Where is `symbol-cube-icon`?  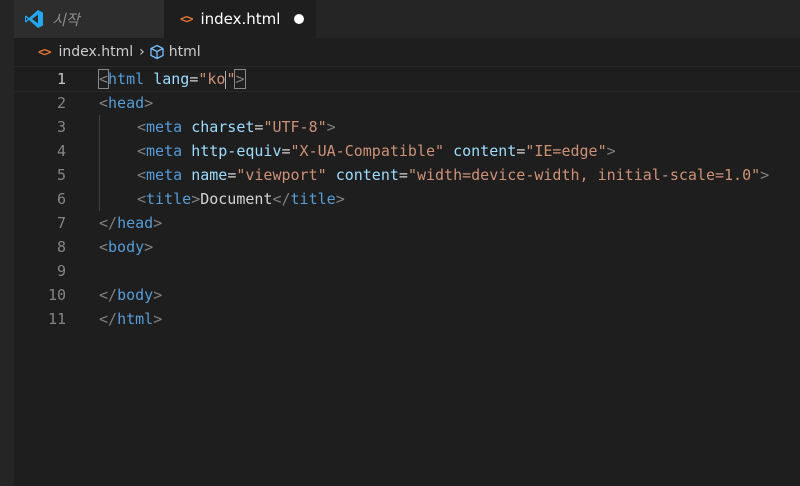
symbol-cube-icon is located at coordinates (157, 52).